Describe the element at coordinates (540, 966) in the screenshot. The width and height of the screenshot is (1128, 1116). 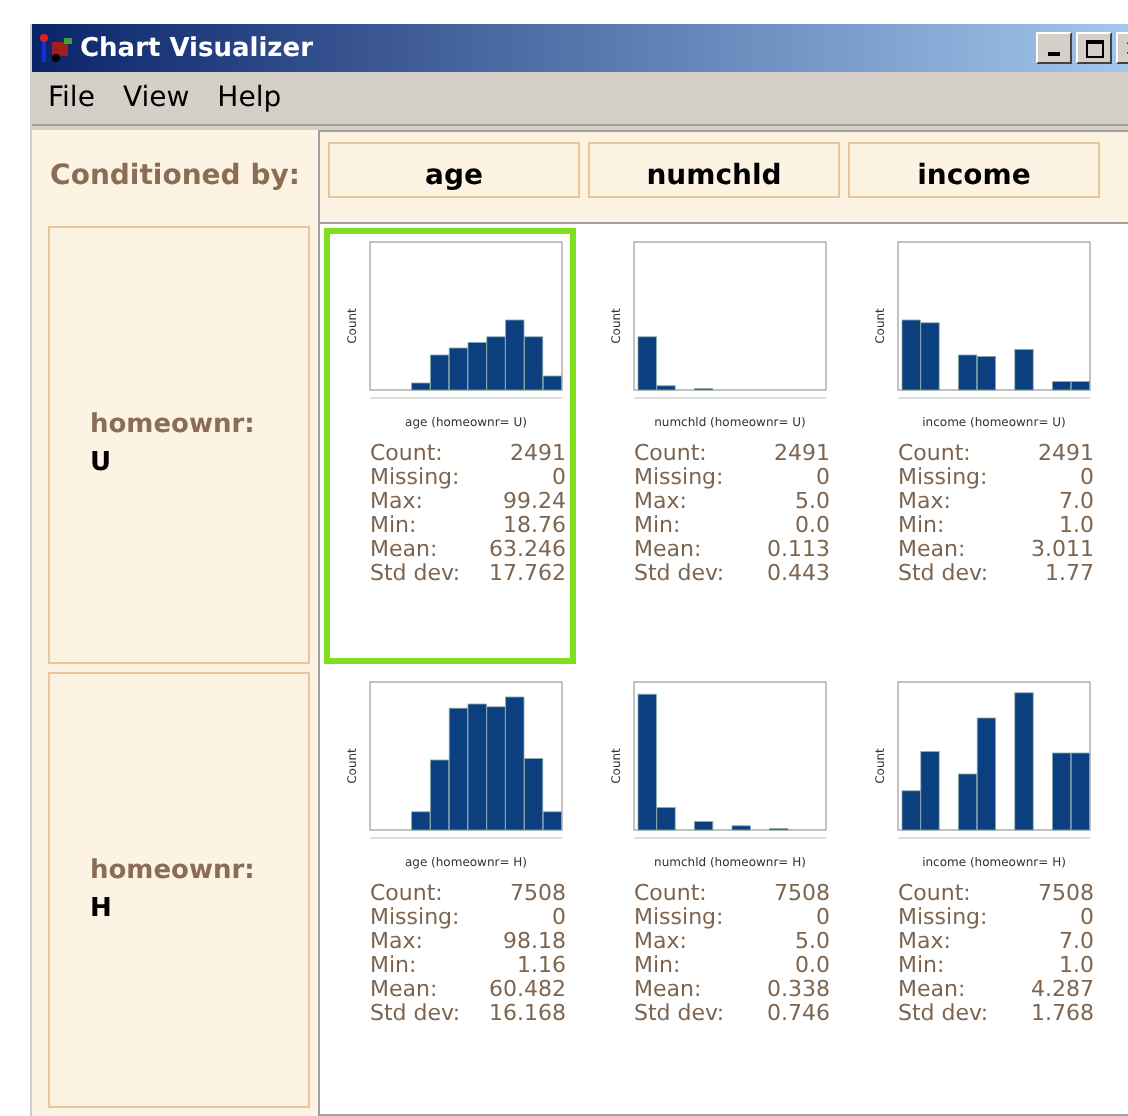
I see `stat-value: 1.16` at that location.